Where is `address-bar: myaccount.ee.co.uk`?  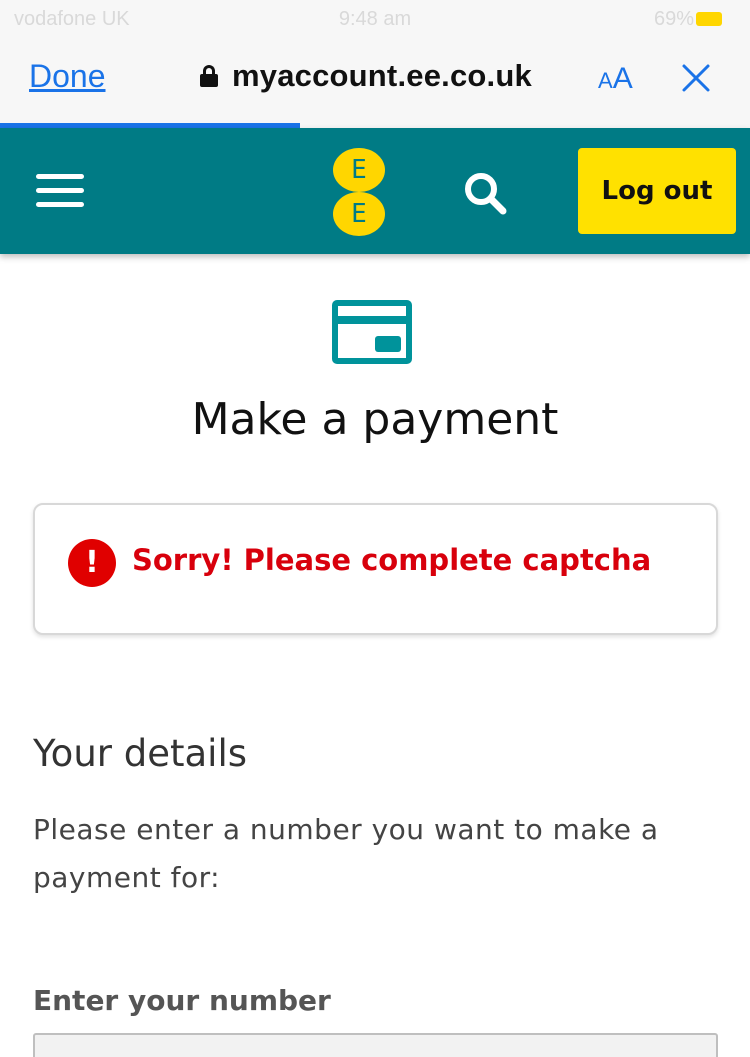 address-bar: myaccount.ee.co.uk is located at coordinates (366, 76).